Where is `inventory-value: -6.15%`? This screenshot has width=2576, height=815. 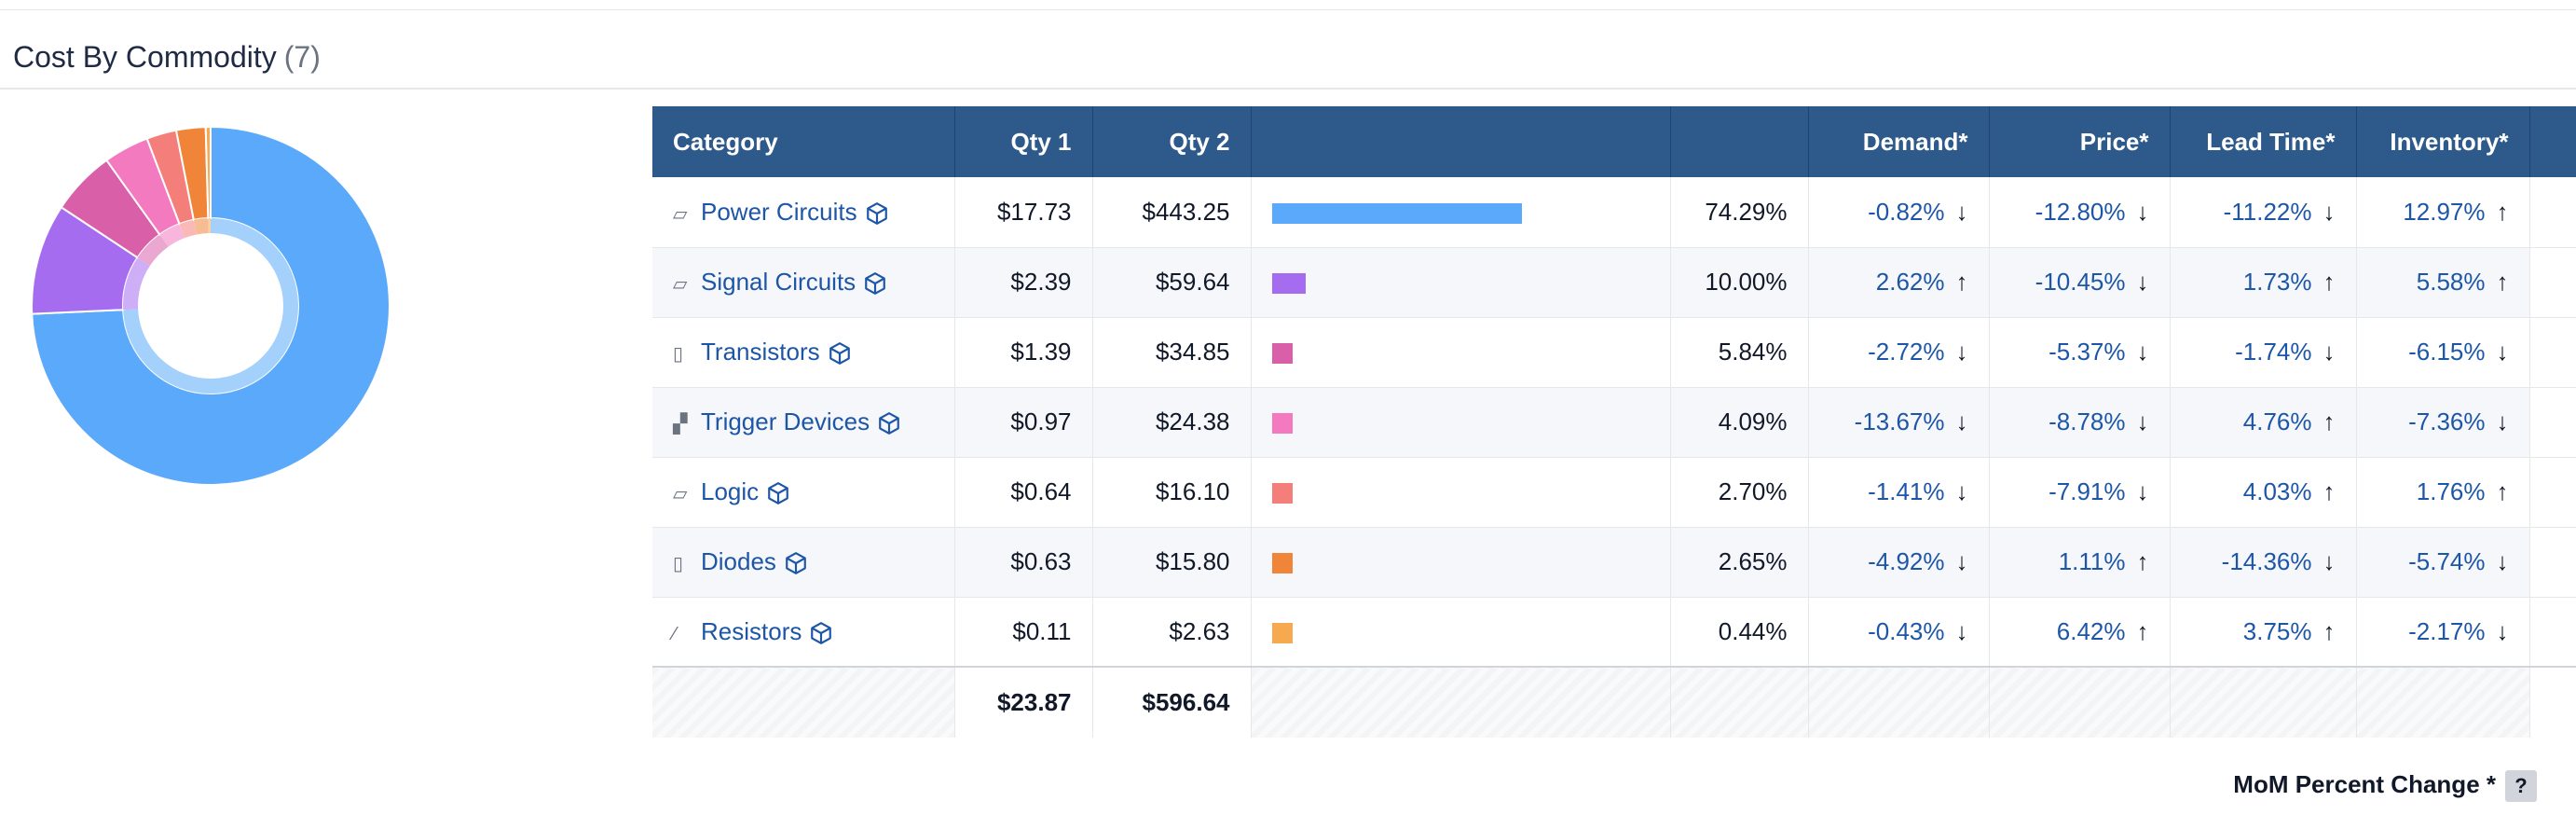 inventory-value: -6.15% is located at coordinates (2447, 352).